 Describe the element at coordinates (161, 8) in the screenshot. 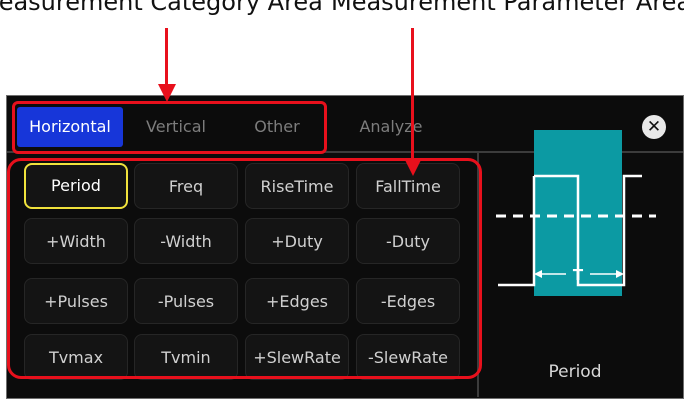

I see `category-area-annotation: Measurement Category Area` at that location.